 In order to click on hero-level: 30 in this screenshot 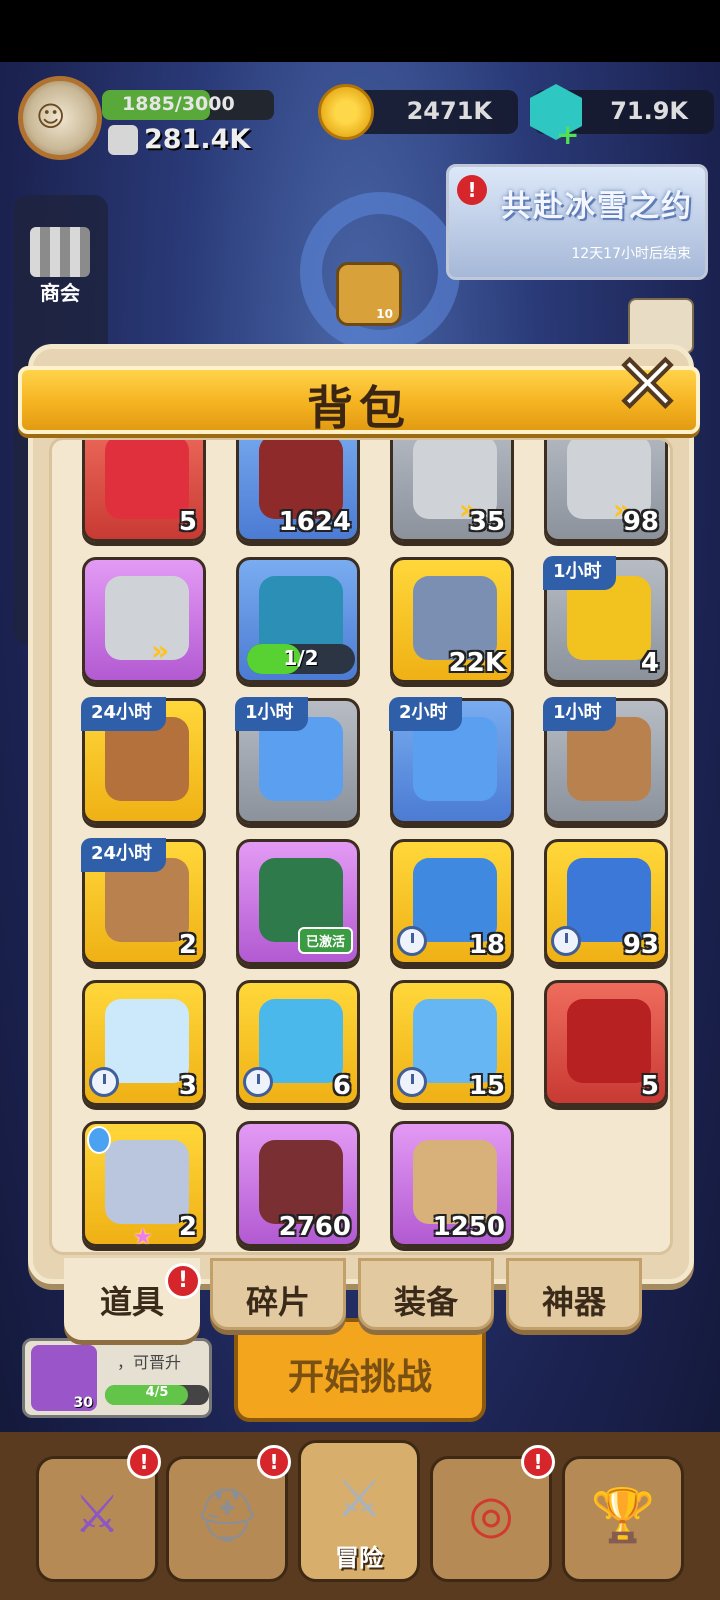, I will do `click(83, 1403)`.